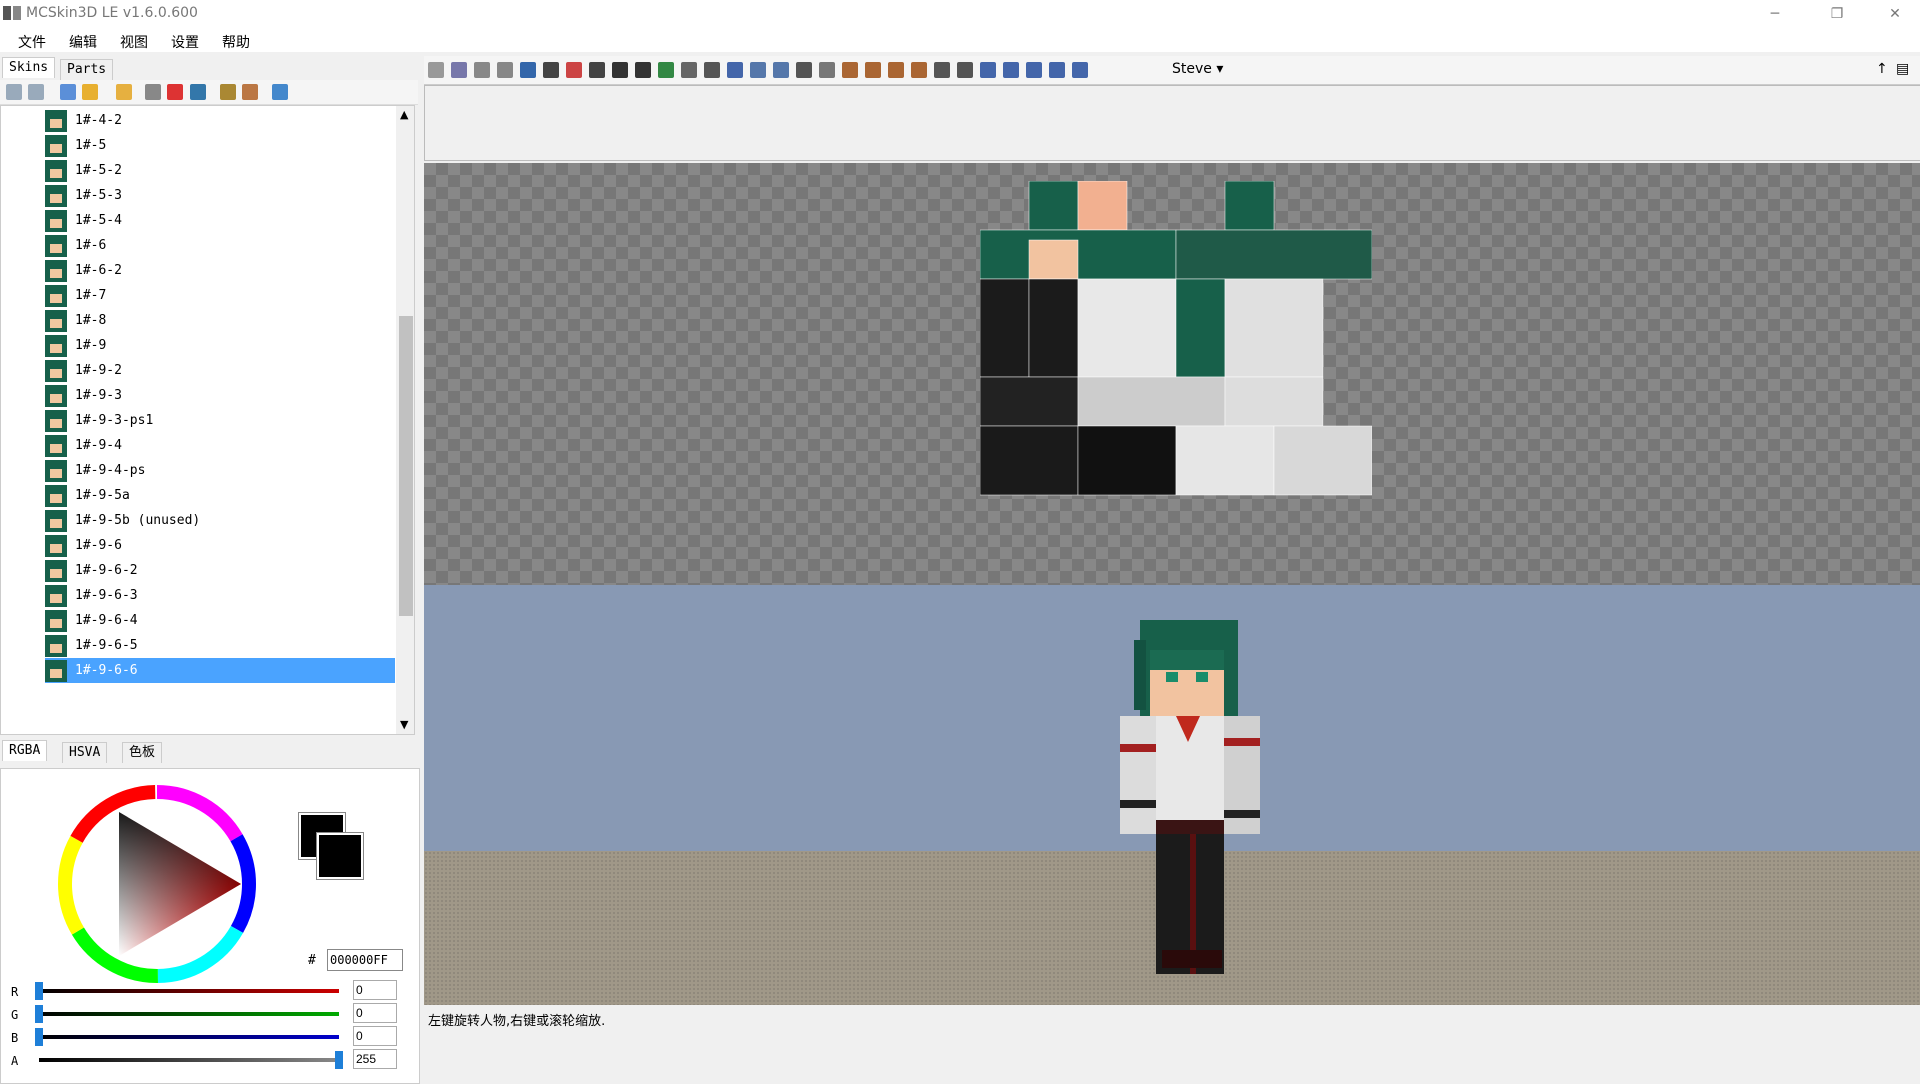 This screenshot has height=1084, width=1920. What do you see at coordinates (375, 990) in the screenshot?
I see `channel-input-r` at bounding box center [375, 990].